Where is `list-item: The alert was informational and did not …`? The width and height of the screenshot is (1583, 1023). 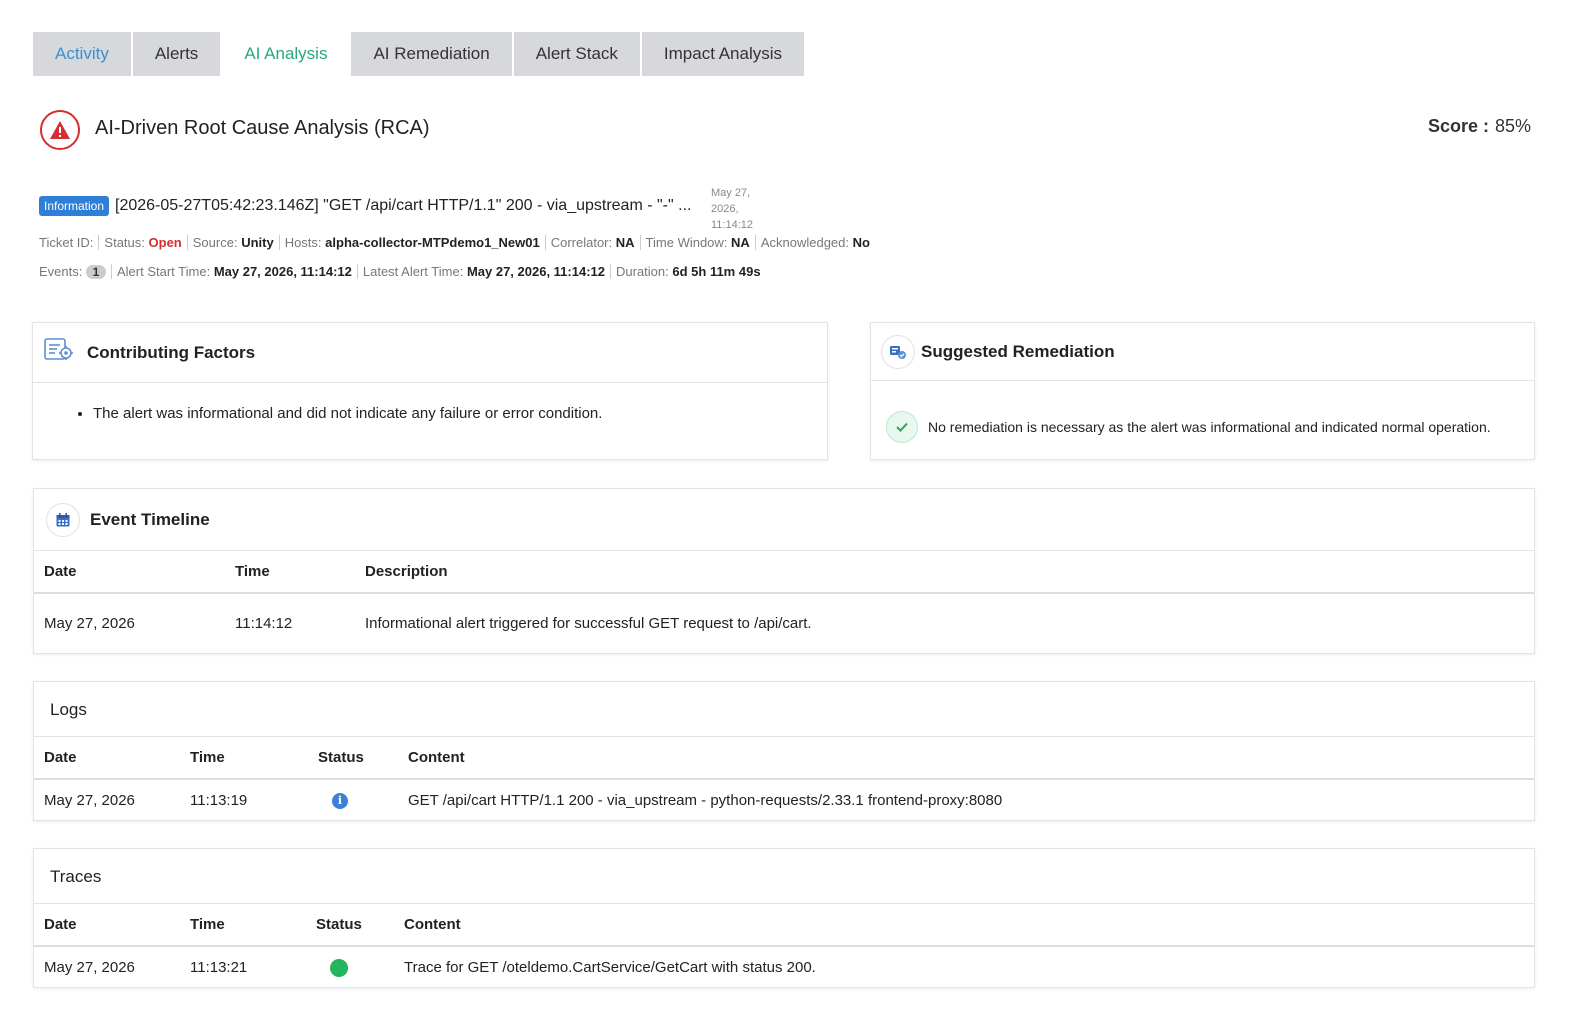
list-item: The alert was informational and did not … is located at coordinates (460, 413).